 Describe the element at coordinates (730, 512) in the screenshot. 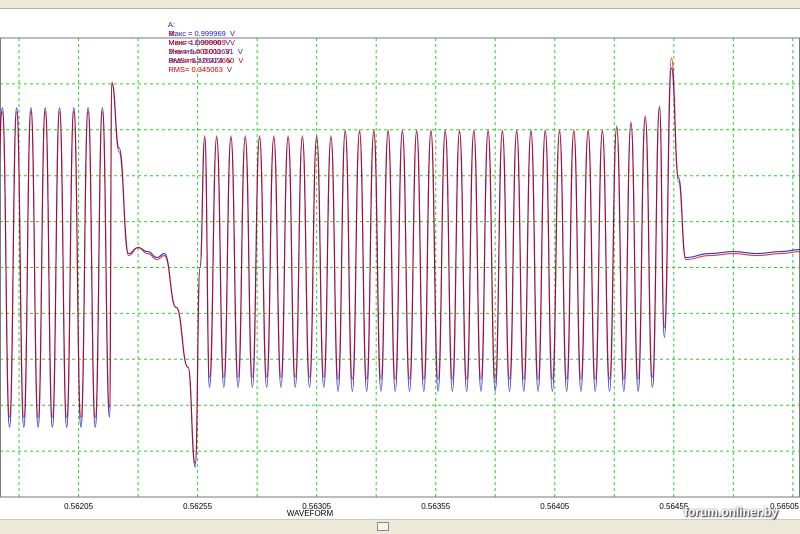

I see `watermark: forum.onliner.by` at that location.